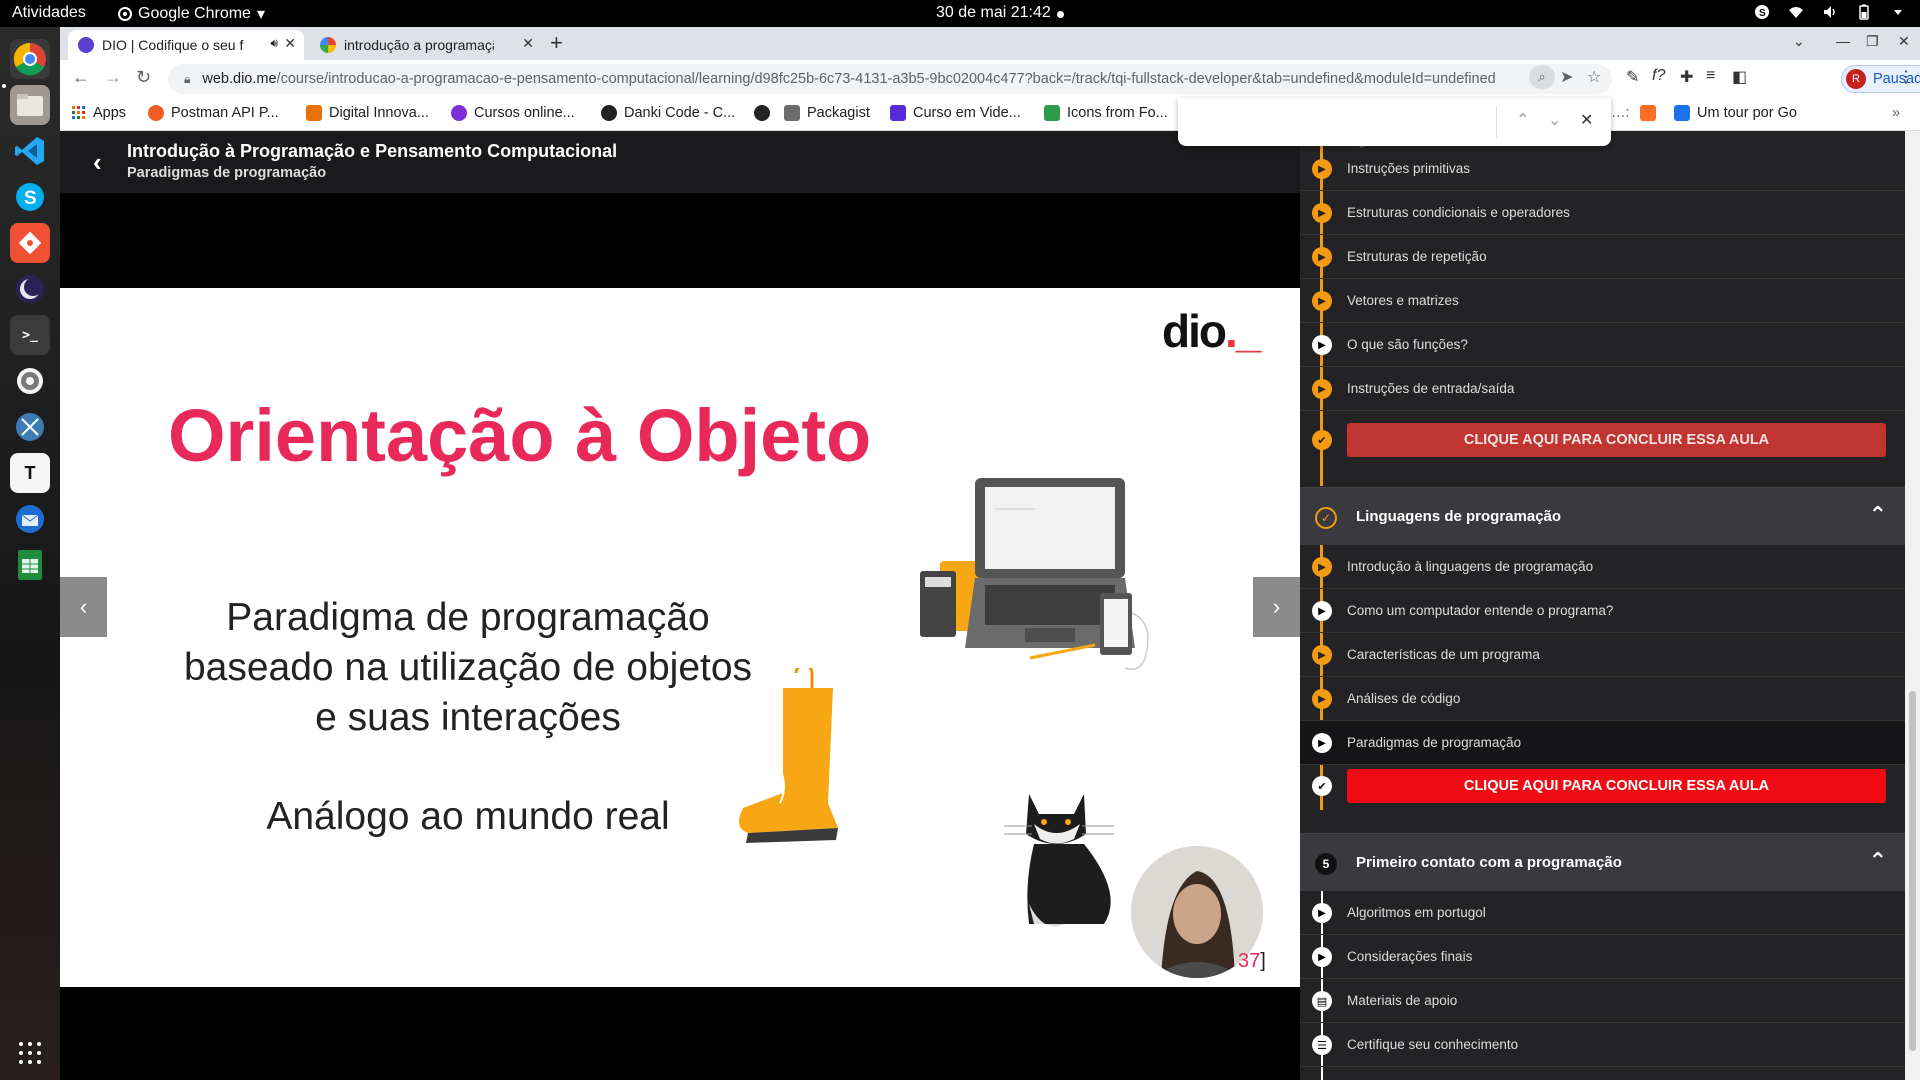  What do you see at coordinates (274, 43) in the screenshot?
I see `audio-playing-icon: 🔊︎` at bounding box center [274, 43].